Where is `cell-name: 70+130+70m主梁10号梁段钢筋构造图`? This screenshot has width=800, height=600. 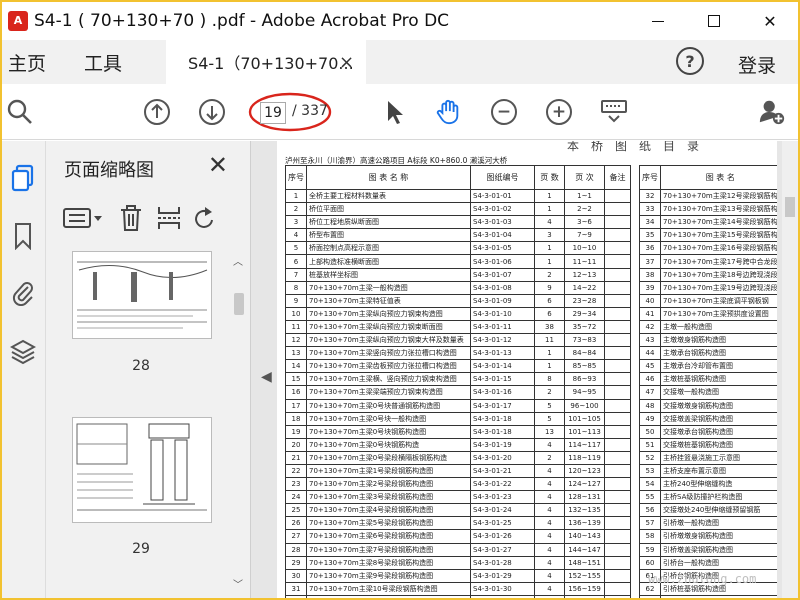
cell-name: 70+130+70m主梁10号梁段钢筋构造图 is located at coordinates (388, 588).